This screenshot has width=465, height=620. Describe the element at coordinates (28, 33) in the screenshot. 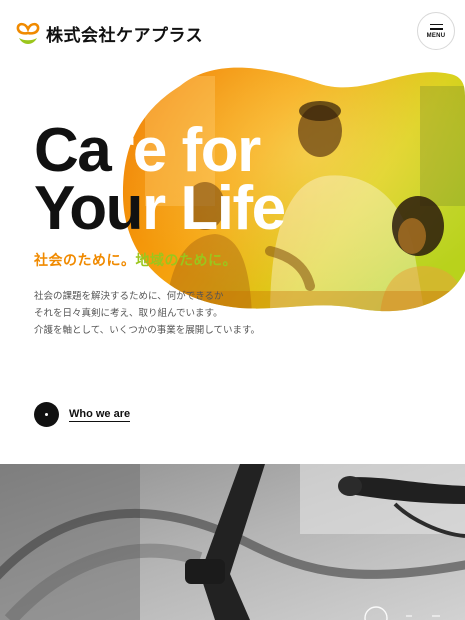

I see `heart-leaf-logo-icon` at that location.